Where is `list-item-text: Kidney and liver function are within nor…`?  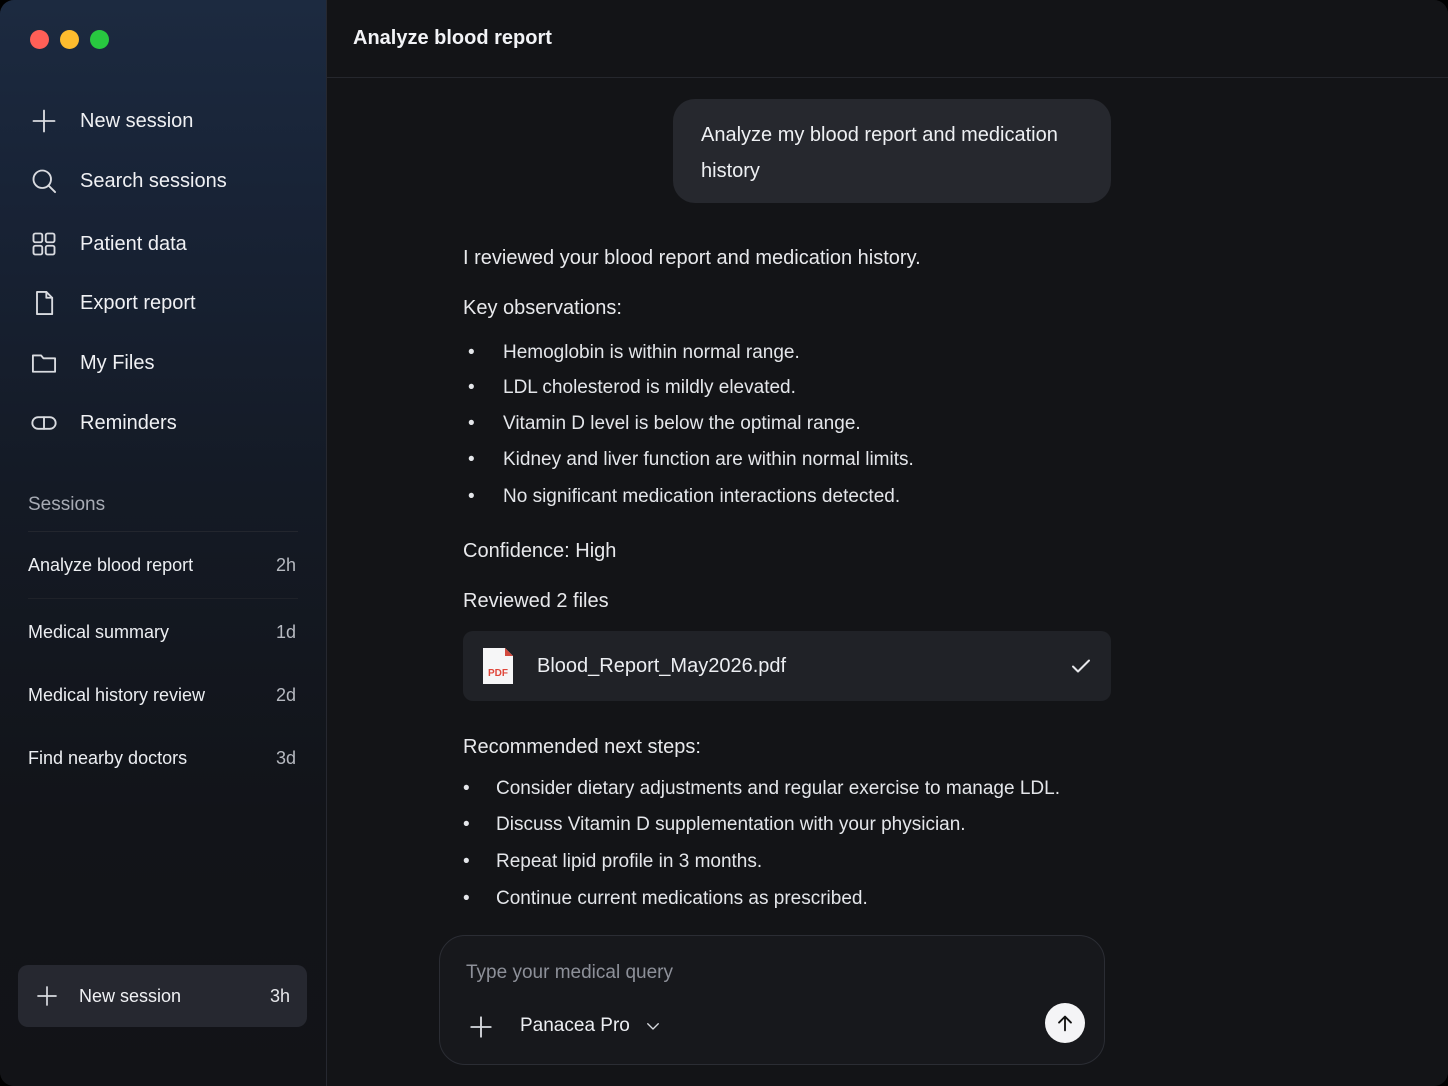
list-item-text: Kidney and liver function are within nor… is located at coordinates (708, 459).